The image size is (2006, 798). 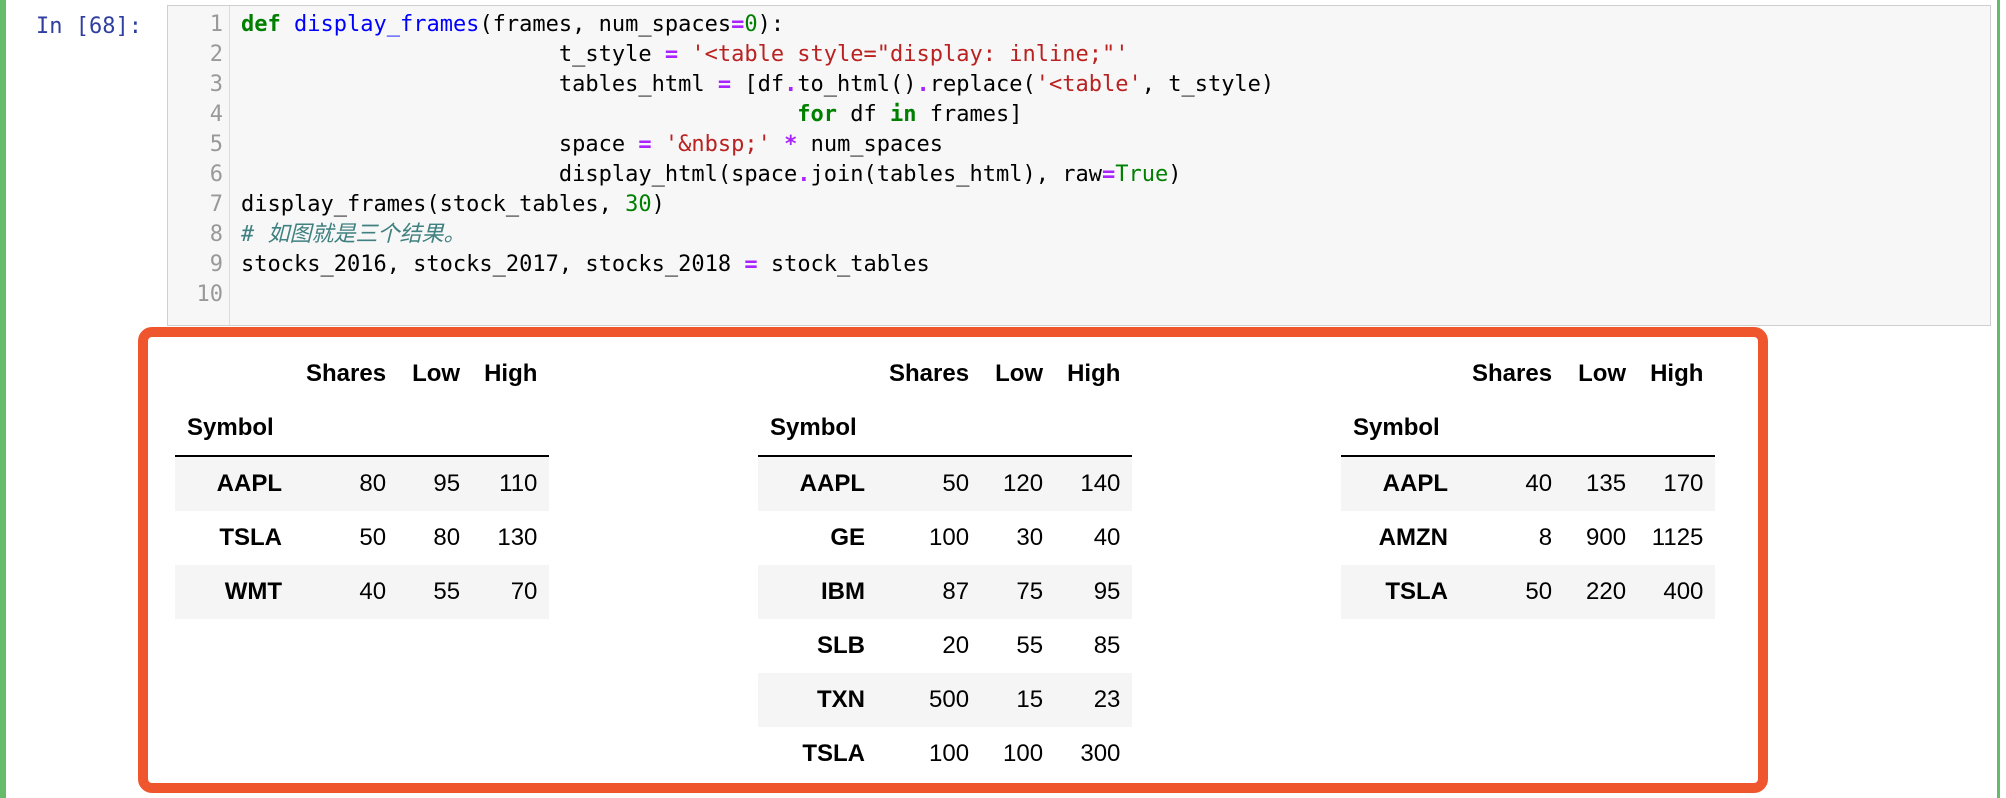 I want to click on code-token: ):, so click(x=771, y=24).